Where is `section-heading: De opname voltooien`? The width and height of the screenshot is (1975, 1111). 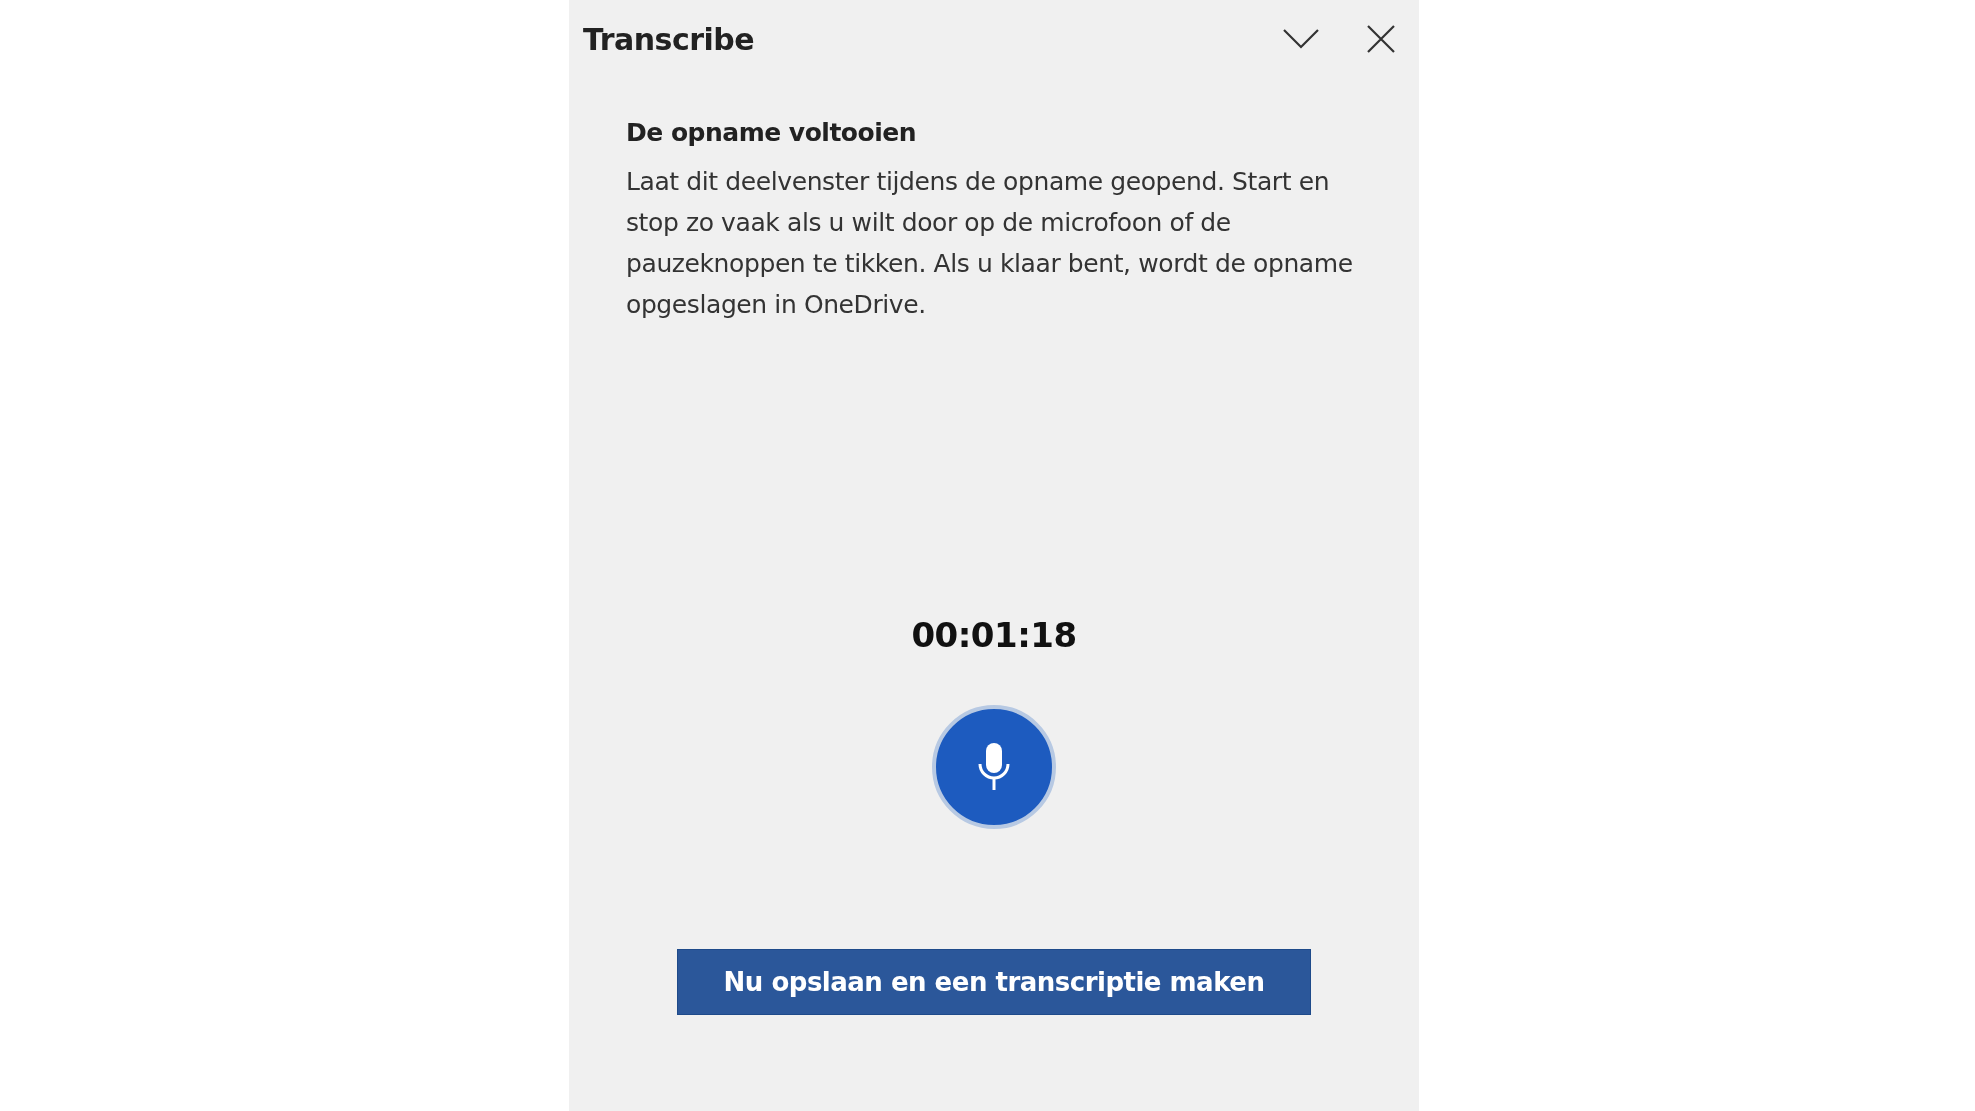
section-heading: De opname voltooien is located at coordinates (772, 132).